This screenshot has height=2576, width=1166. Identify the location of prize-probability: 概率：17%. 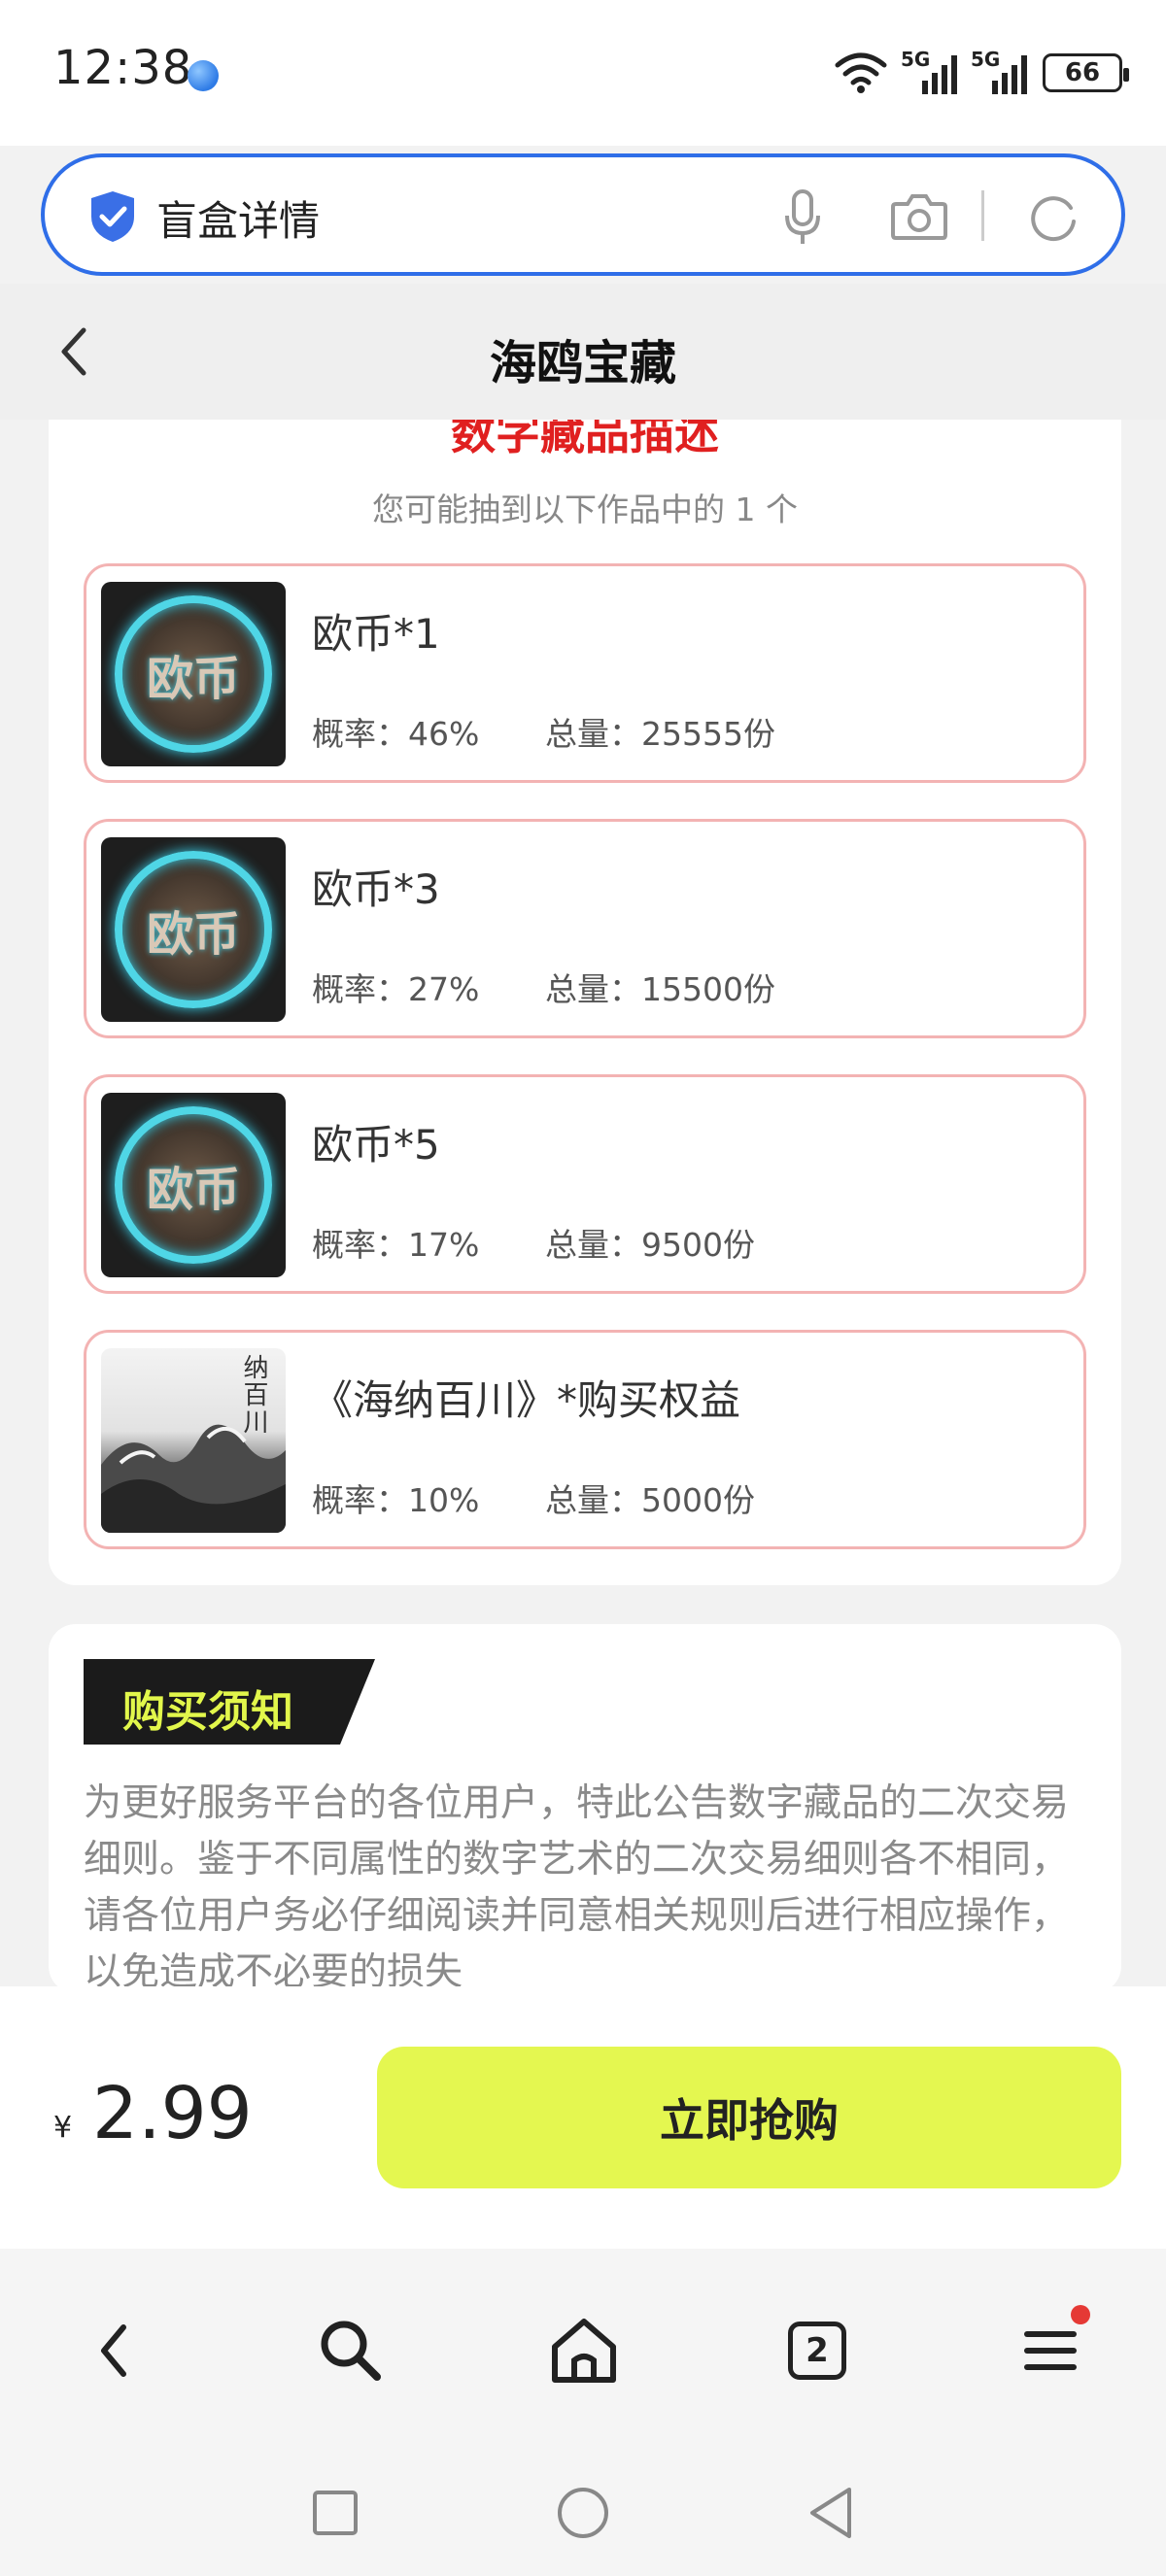
(396, 1245).